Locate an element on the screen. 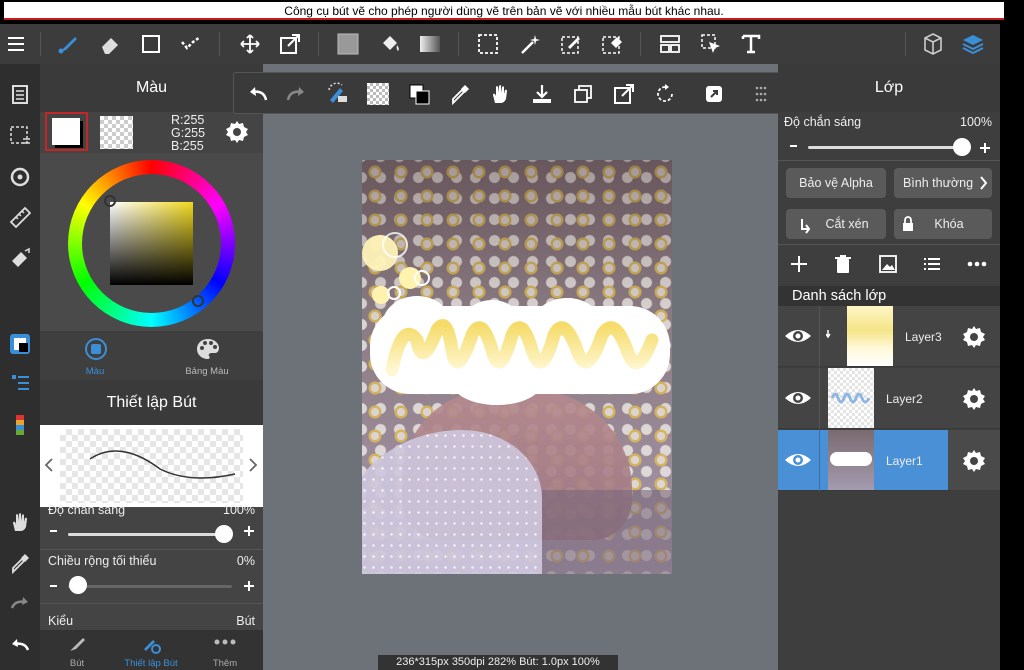 The width and height of the screenshot is (1024, 670). layer-thumbnail is located at coordinates (870, 336).